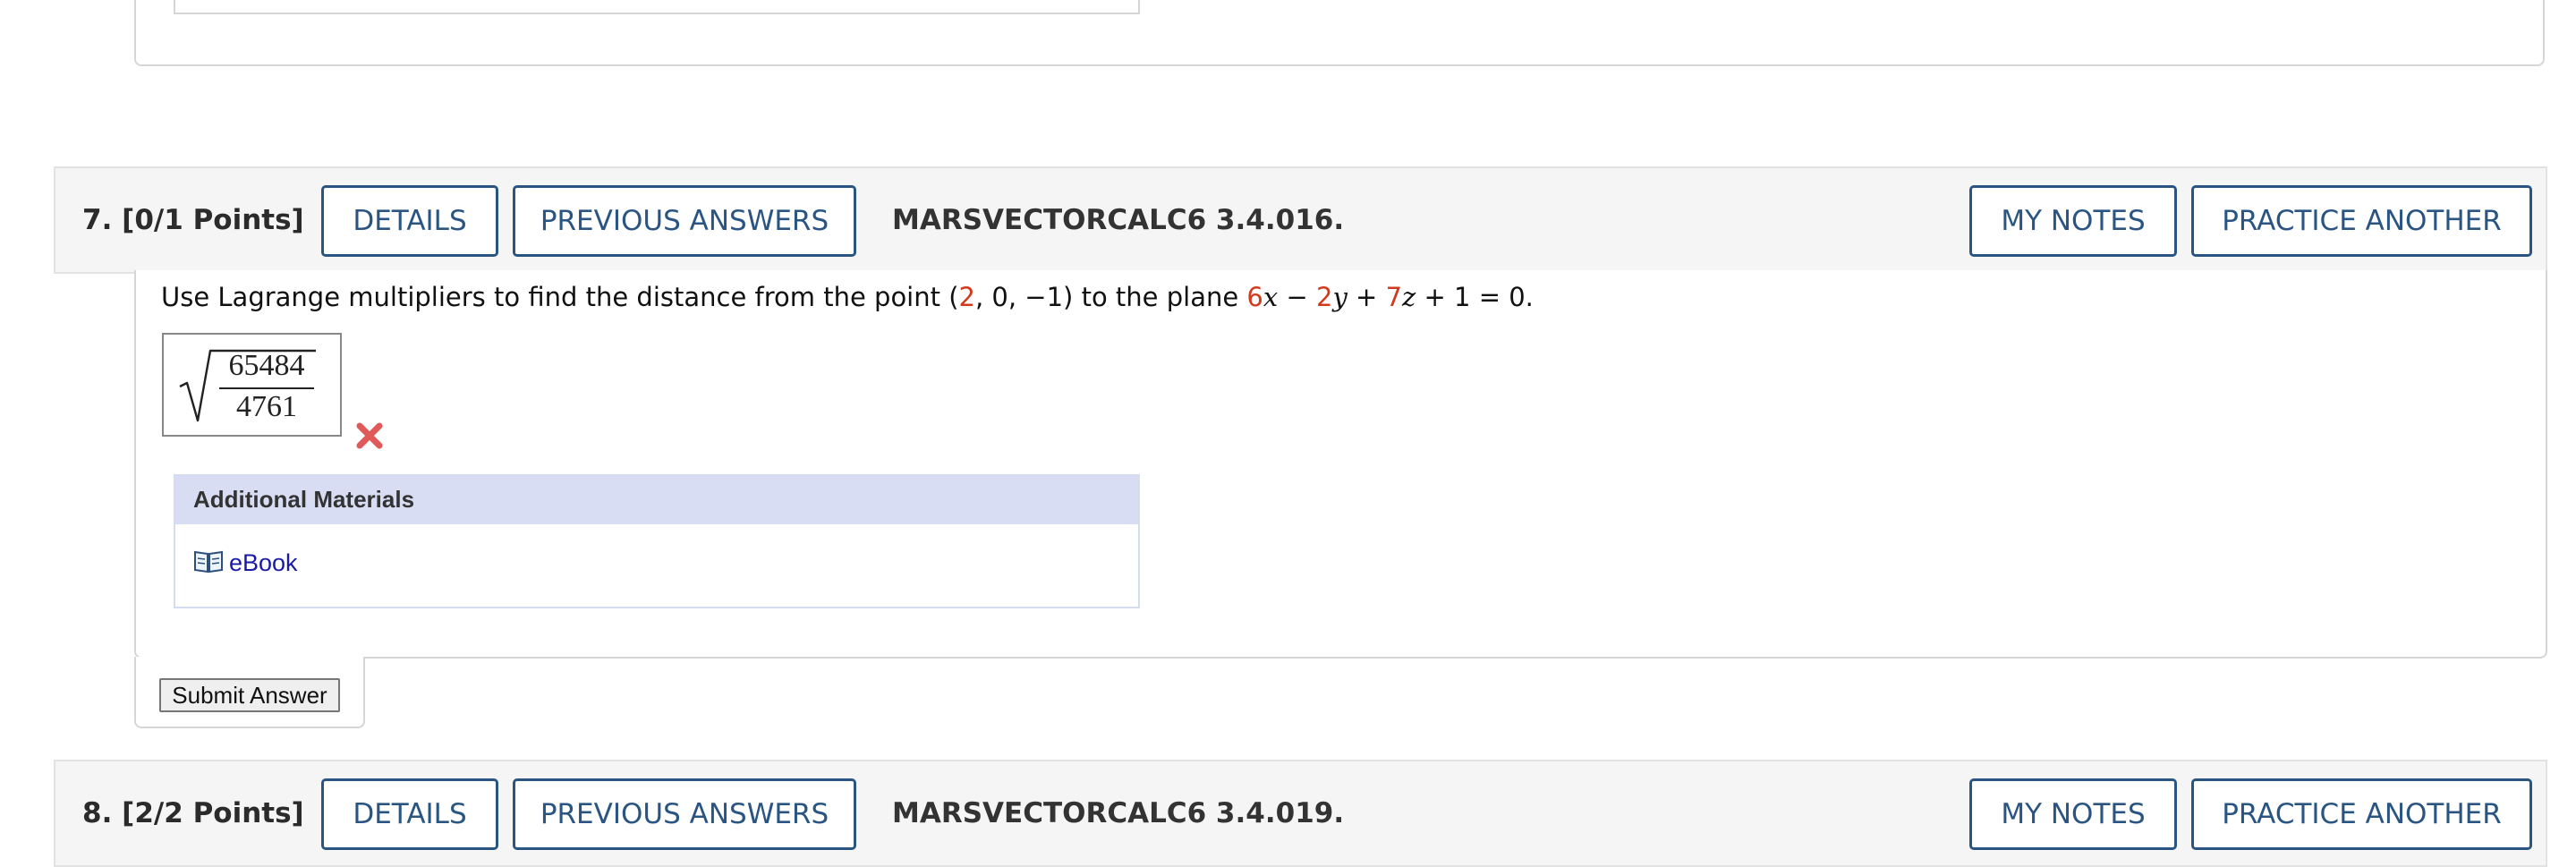  I want to click on points-label: [2/2 Points], so click(213, 813).